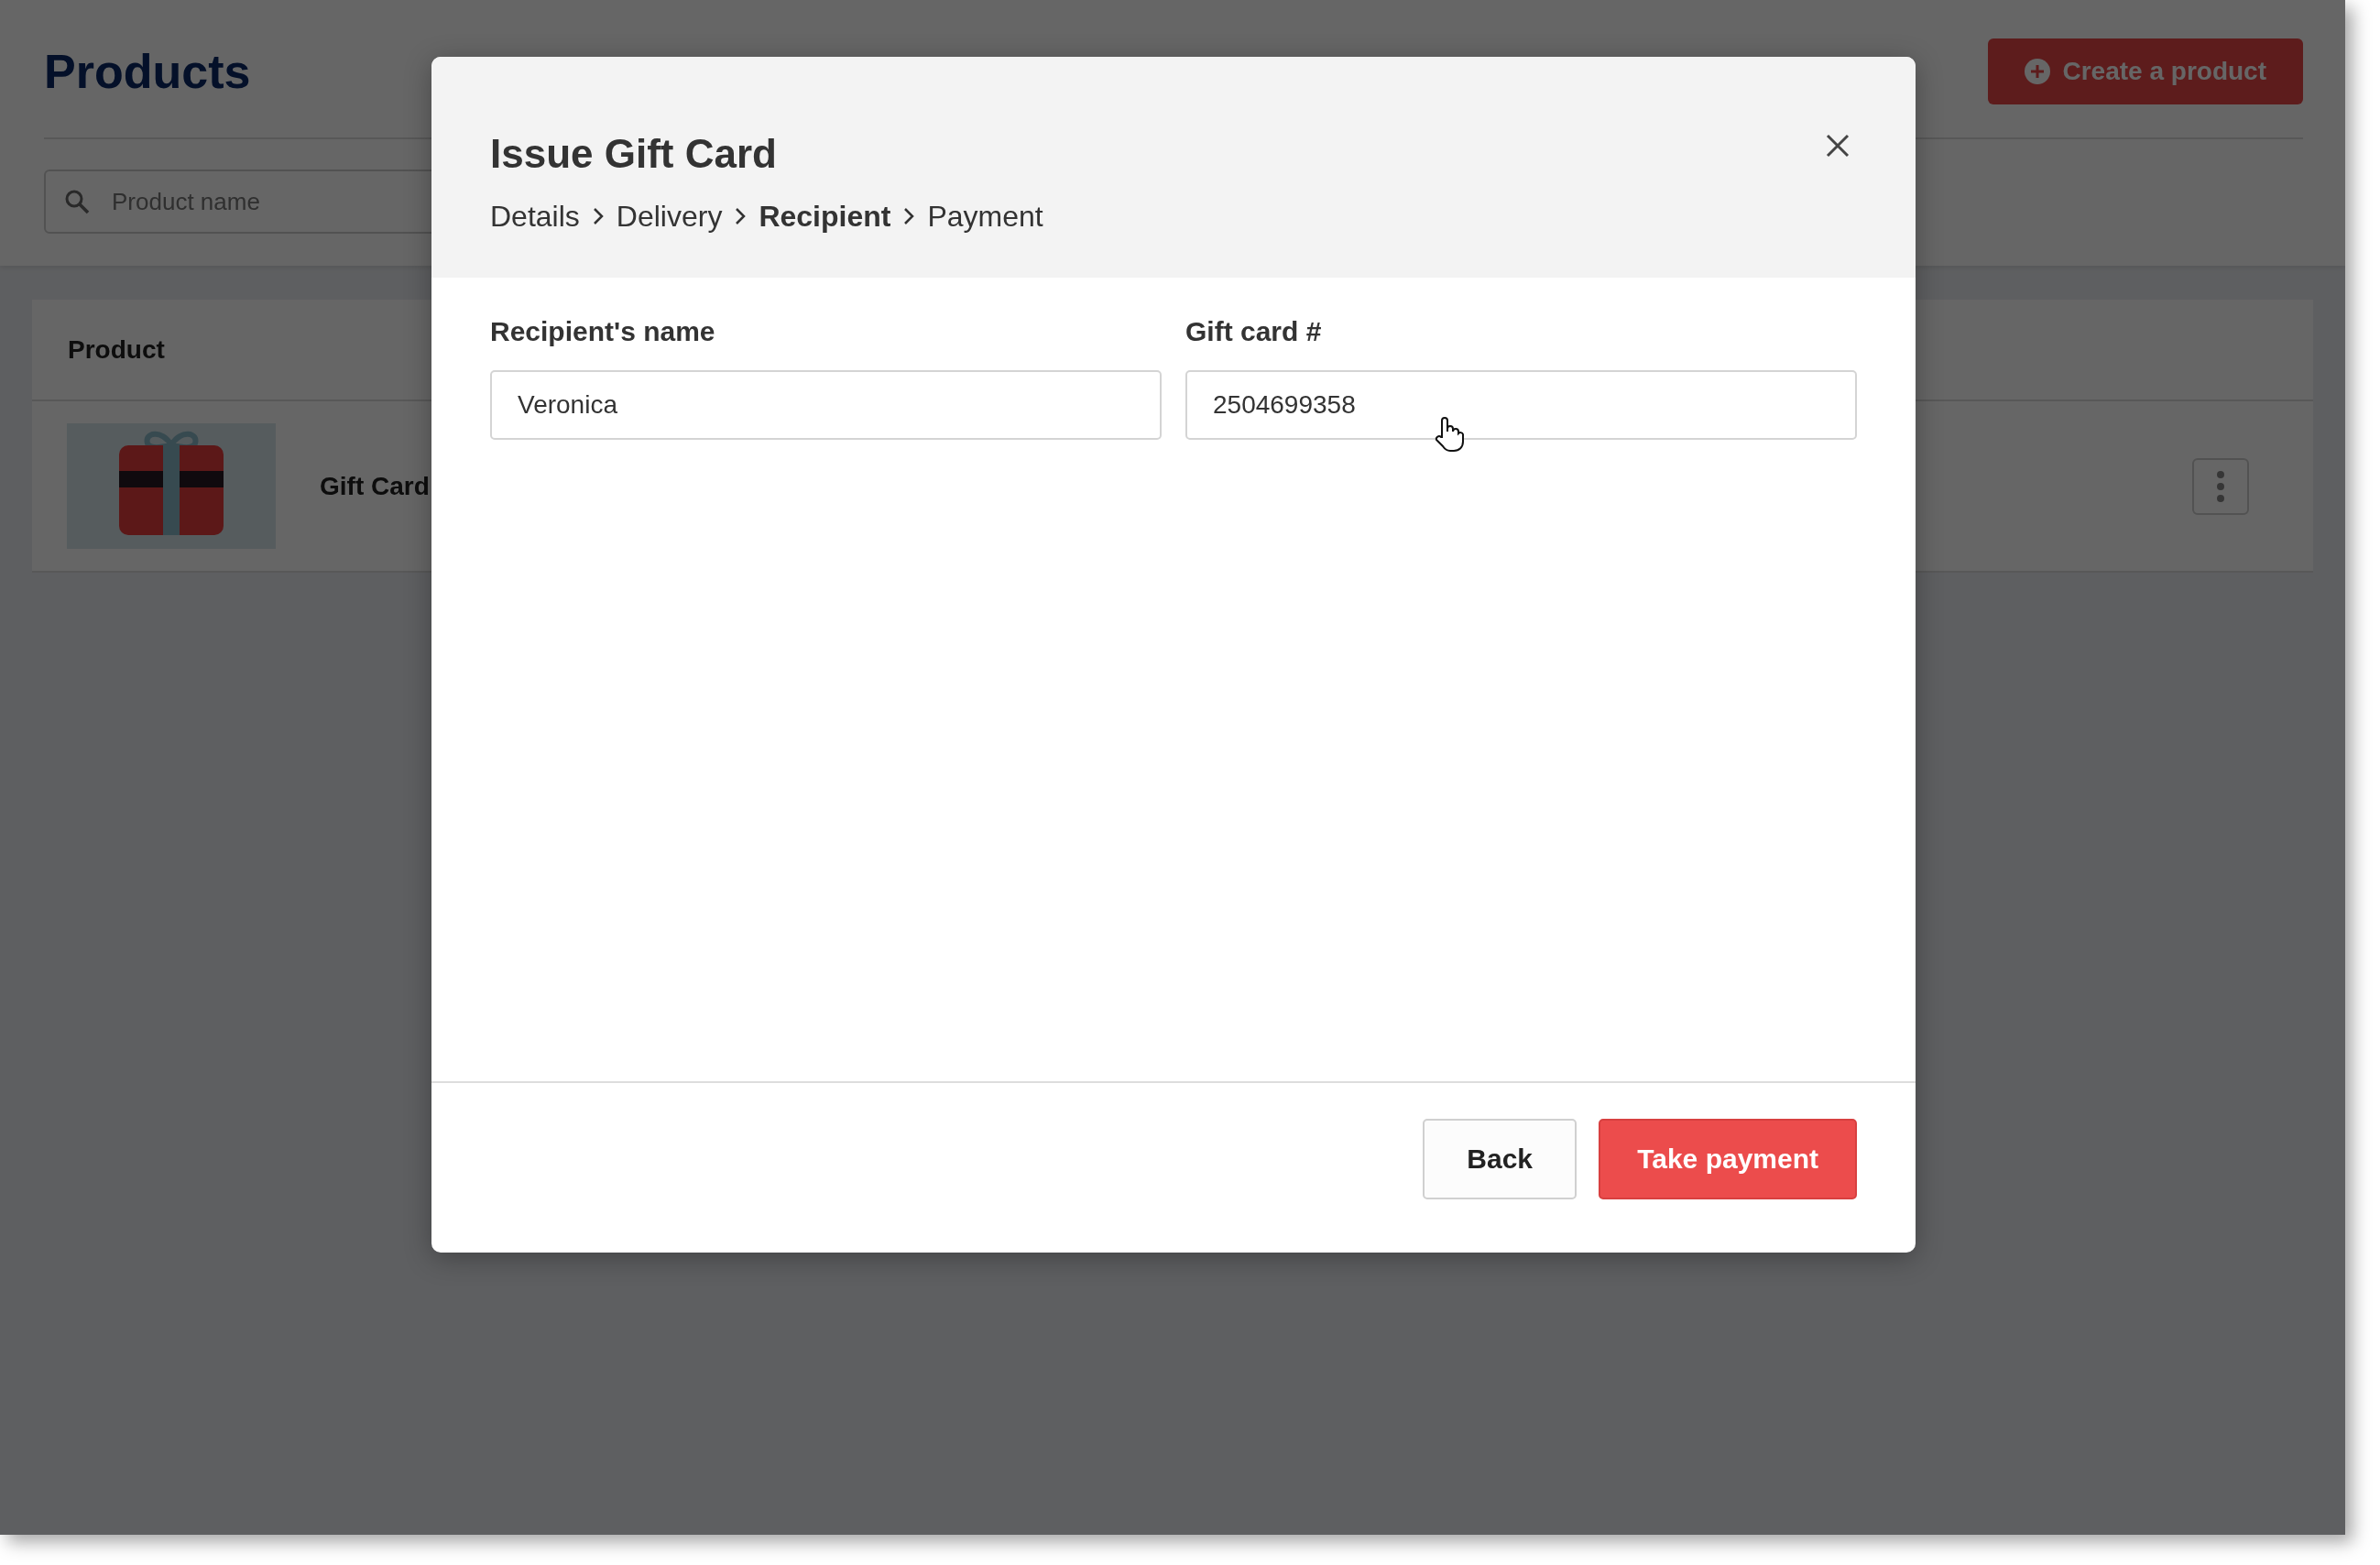  What do you see at coordinates (1521, 405) in the screenshot?
I see `text-field: 2504699358` at bounding box center [1521, 405].